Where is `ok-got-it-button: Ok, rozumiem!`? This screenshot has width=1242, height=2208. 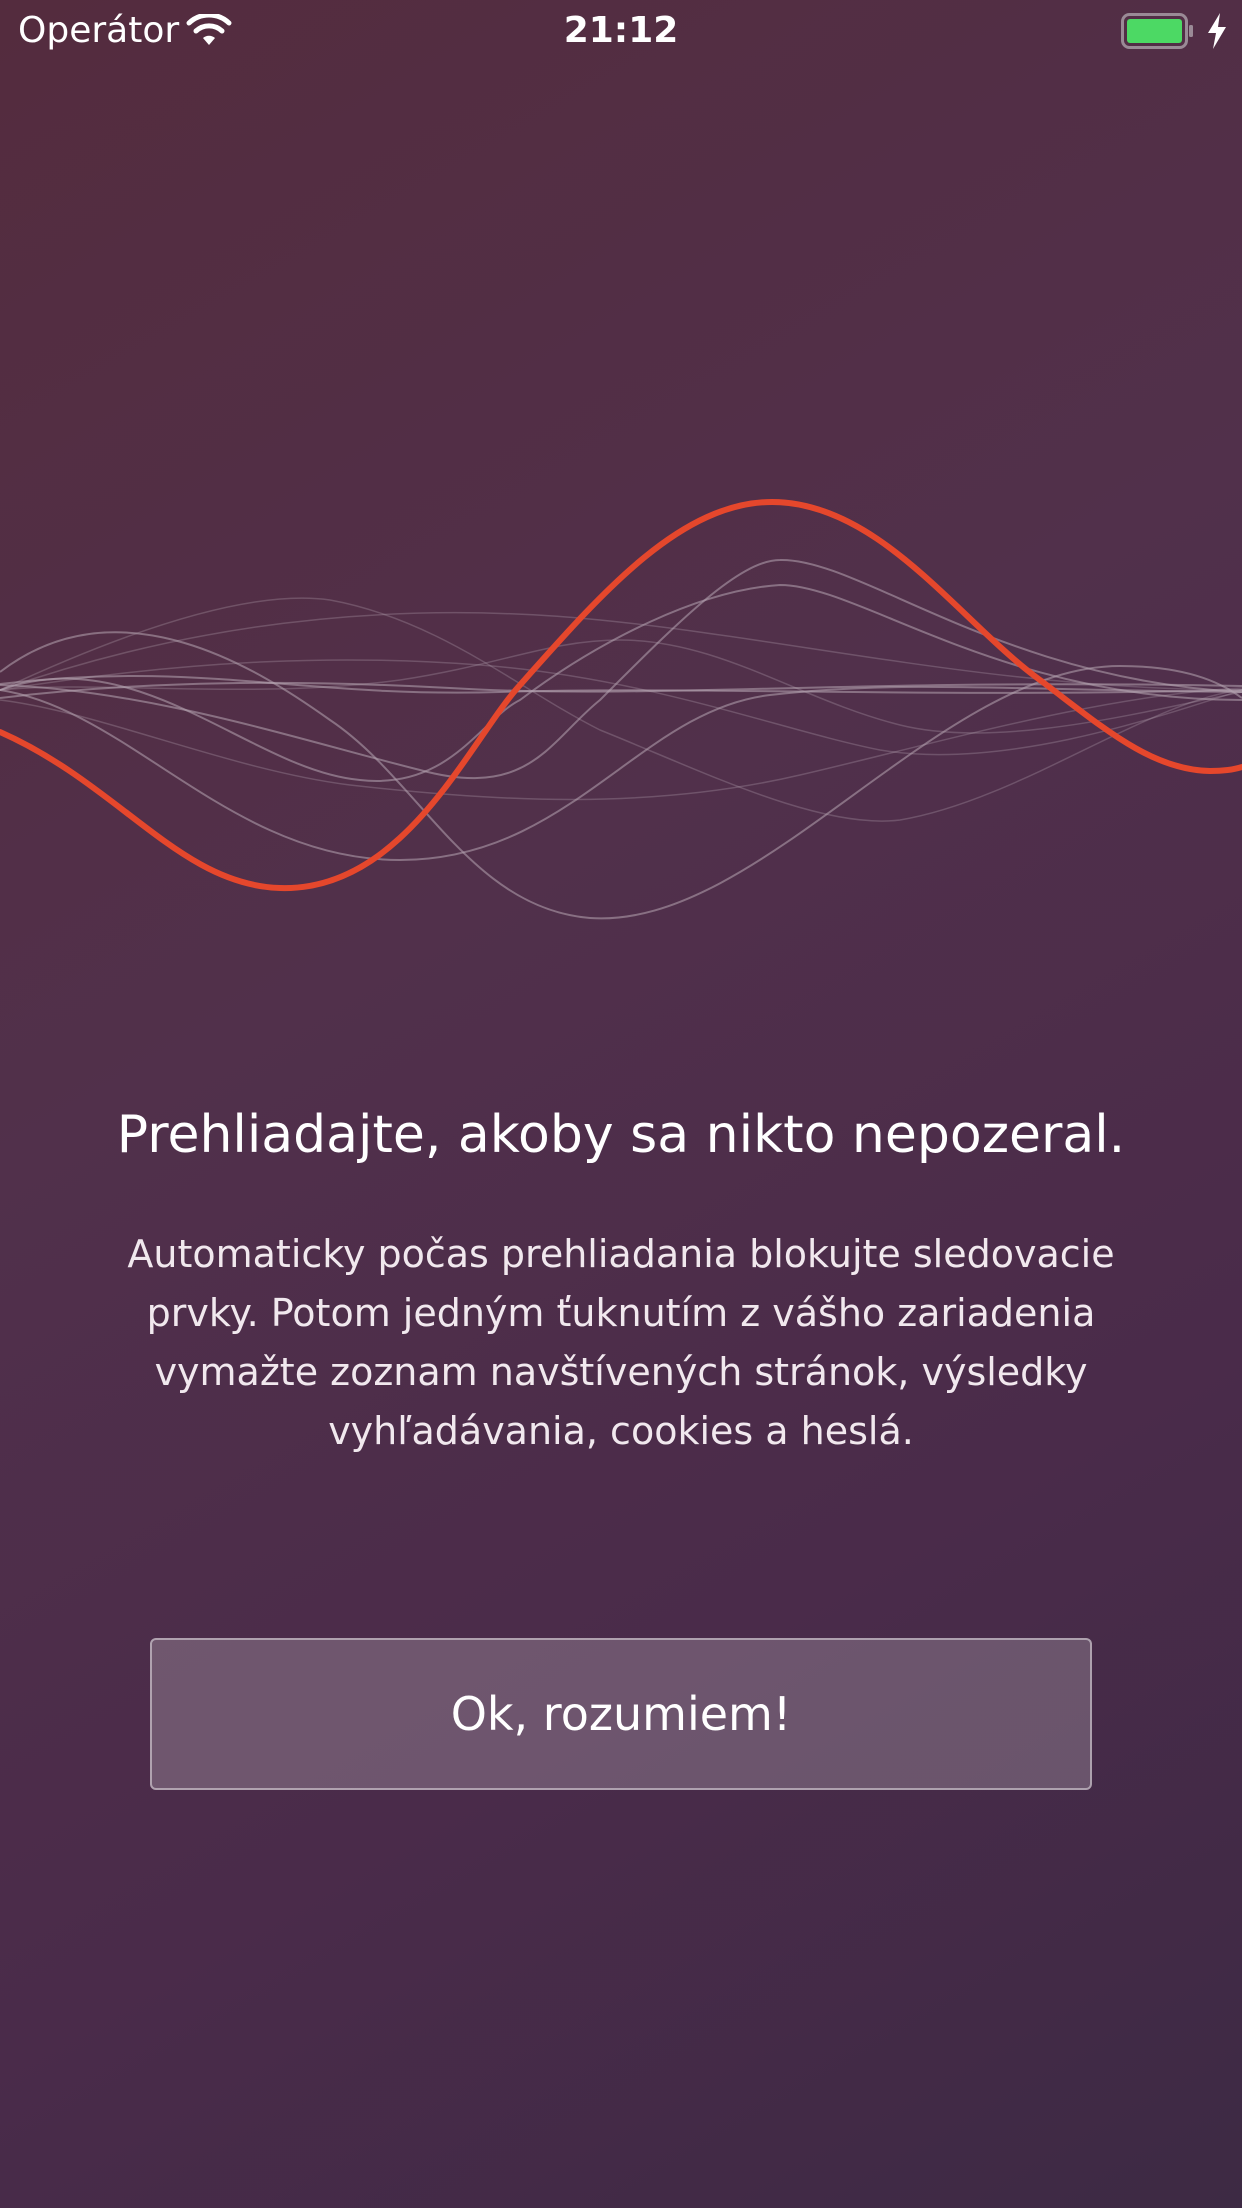
ok-got-it-button: Ok, rozumiem! is located at coordinates (621, 1714).